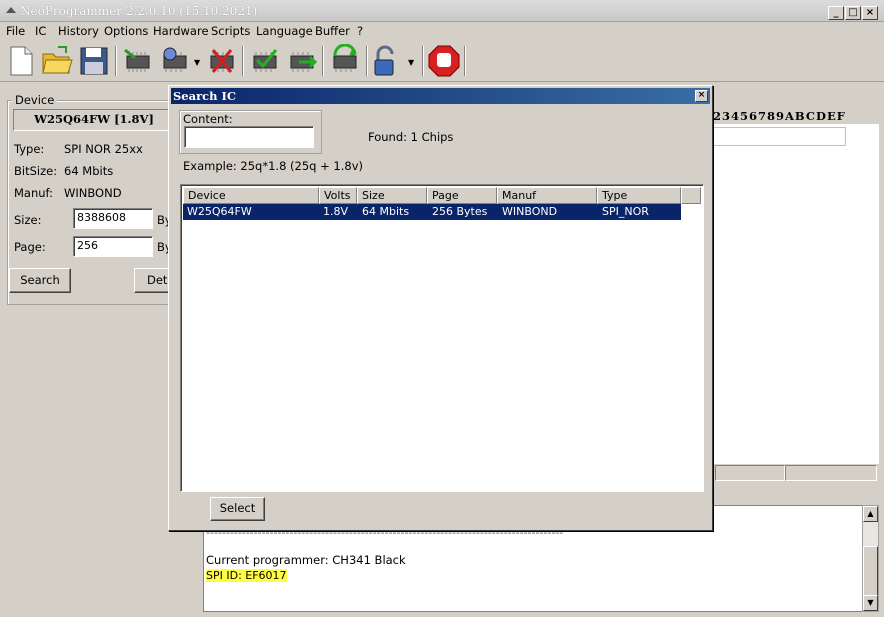  I want to click on menu-file: File, so click(15, 31).